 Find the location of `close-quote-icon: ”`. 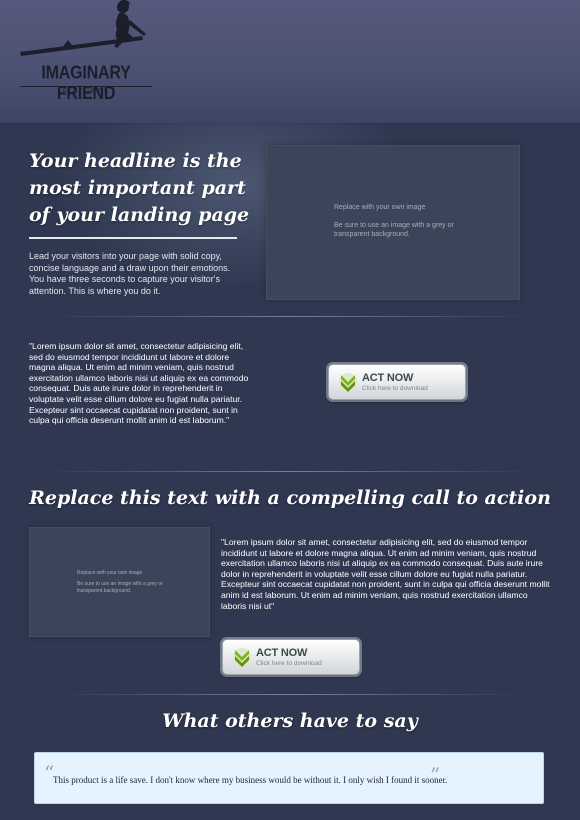

close-quote-icon: ” is located at coordinates (435, 775).